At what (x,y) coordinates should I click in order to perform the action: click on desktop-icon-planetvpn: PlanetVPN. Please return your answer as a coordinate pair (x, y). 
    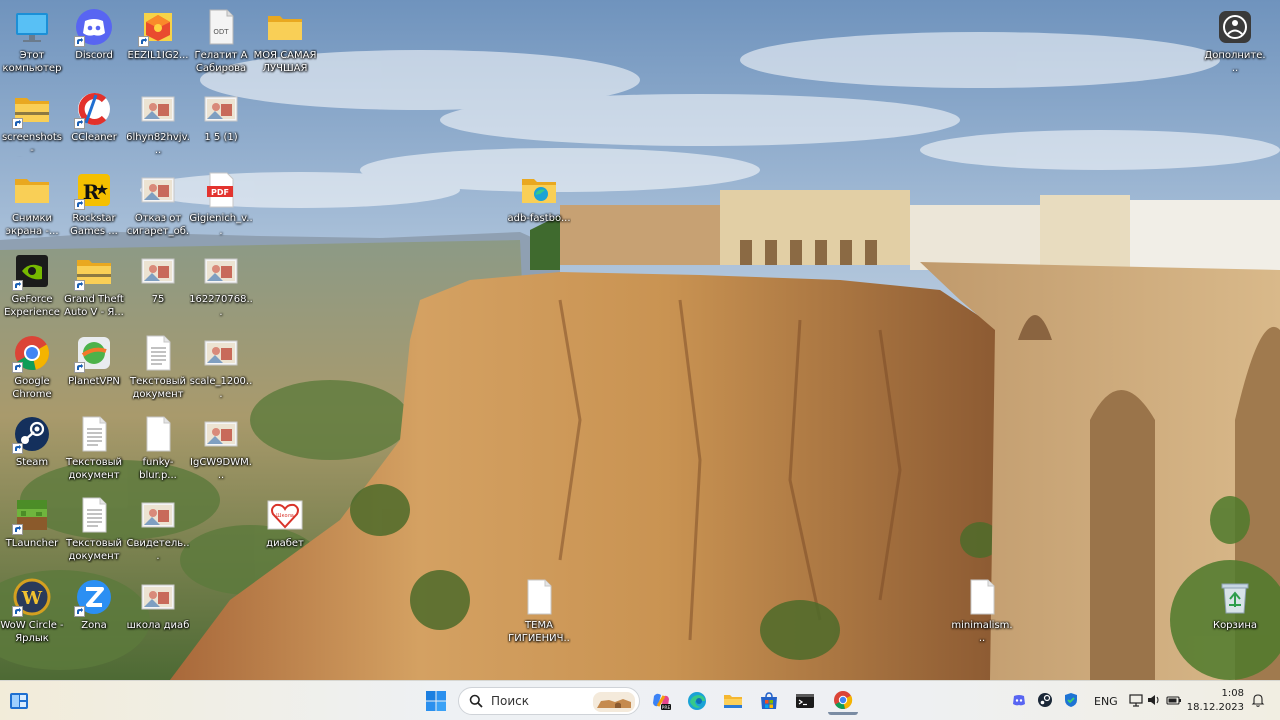
    Looking at the image, I should click on (94, 369).